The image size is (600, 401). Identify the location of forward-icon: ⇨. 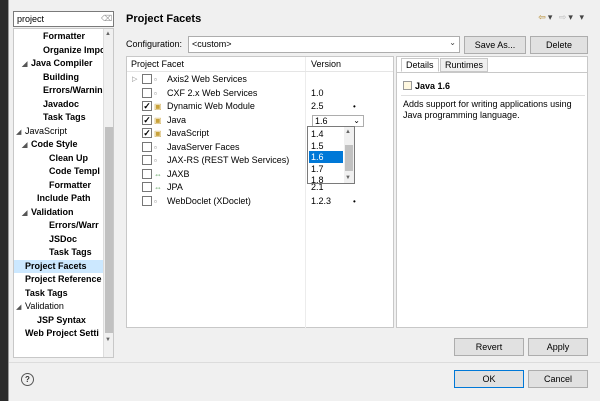
(564, 17).